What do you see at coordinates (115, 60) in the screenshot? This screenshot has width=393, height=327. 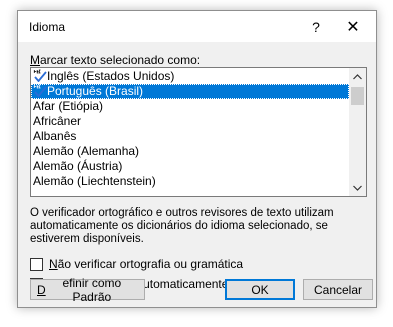 I see `language-list-label: Marcar texto selecionado como:` at bounding box center [115, 60].